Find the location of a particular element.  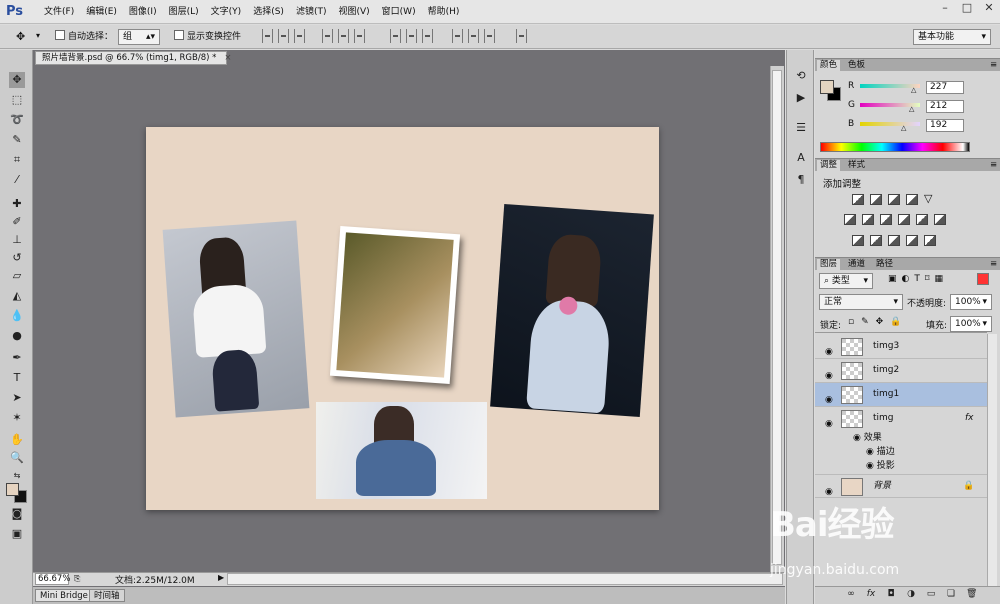

menu-view: 视图(V) is located at coordinates (353, 12).